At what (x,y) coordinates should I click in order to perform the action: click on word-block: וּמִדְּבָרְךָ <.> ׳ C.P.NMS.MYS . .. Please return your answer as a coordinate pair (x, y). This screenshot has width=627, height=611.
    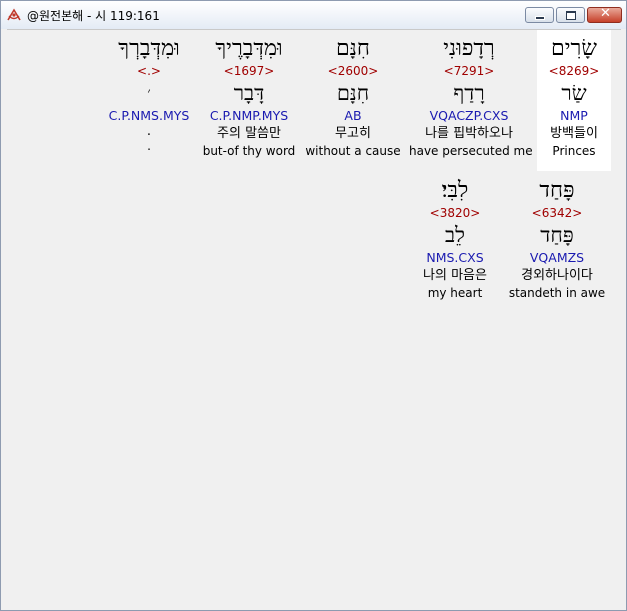
    Looking at the image, I should click on (149, 100).